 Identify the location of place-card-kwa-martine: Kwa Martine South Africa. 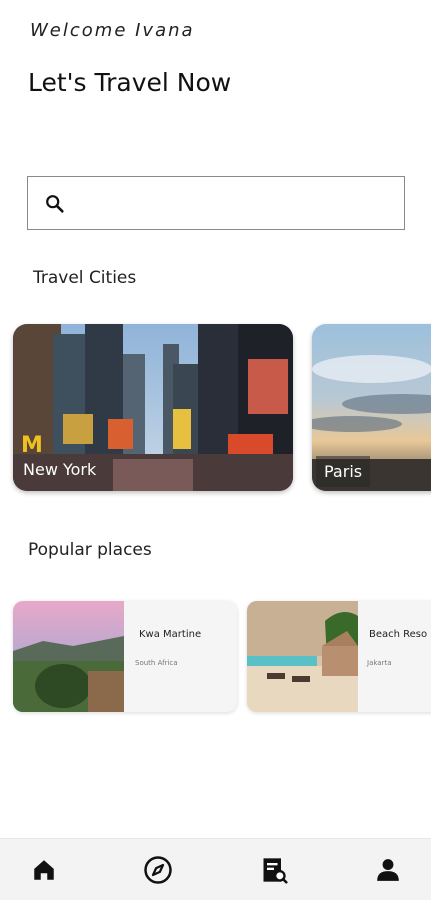
(125, 656).